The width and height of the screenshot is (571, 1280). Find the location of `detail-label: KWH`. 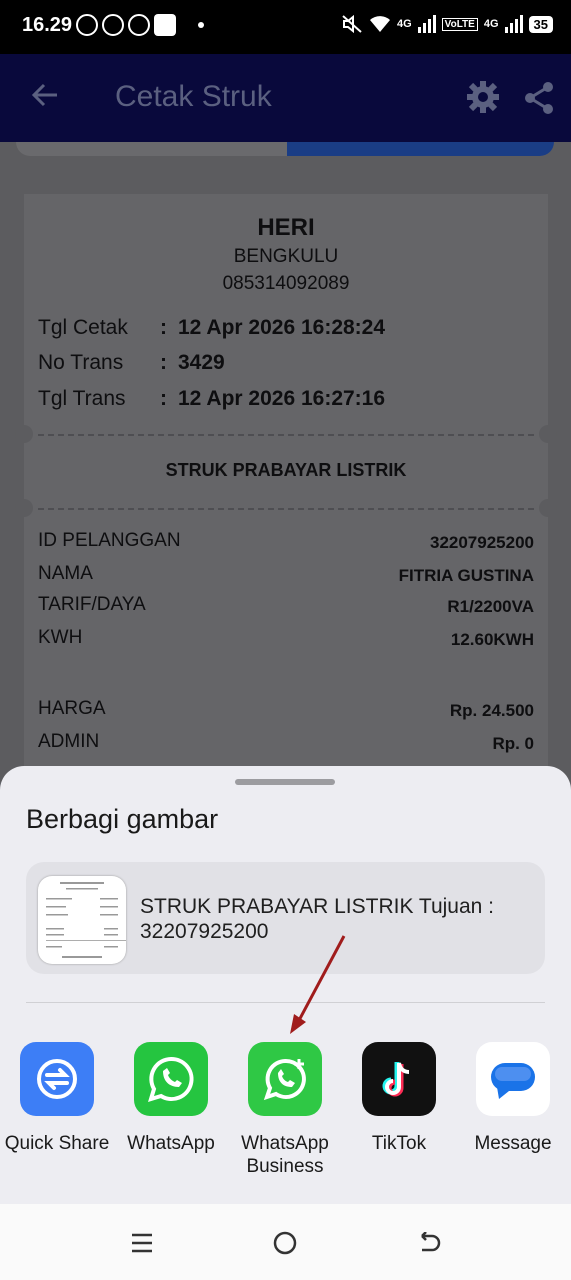

detail-label: KWH is located at coordinates (60, 637).